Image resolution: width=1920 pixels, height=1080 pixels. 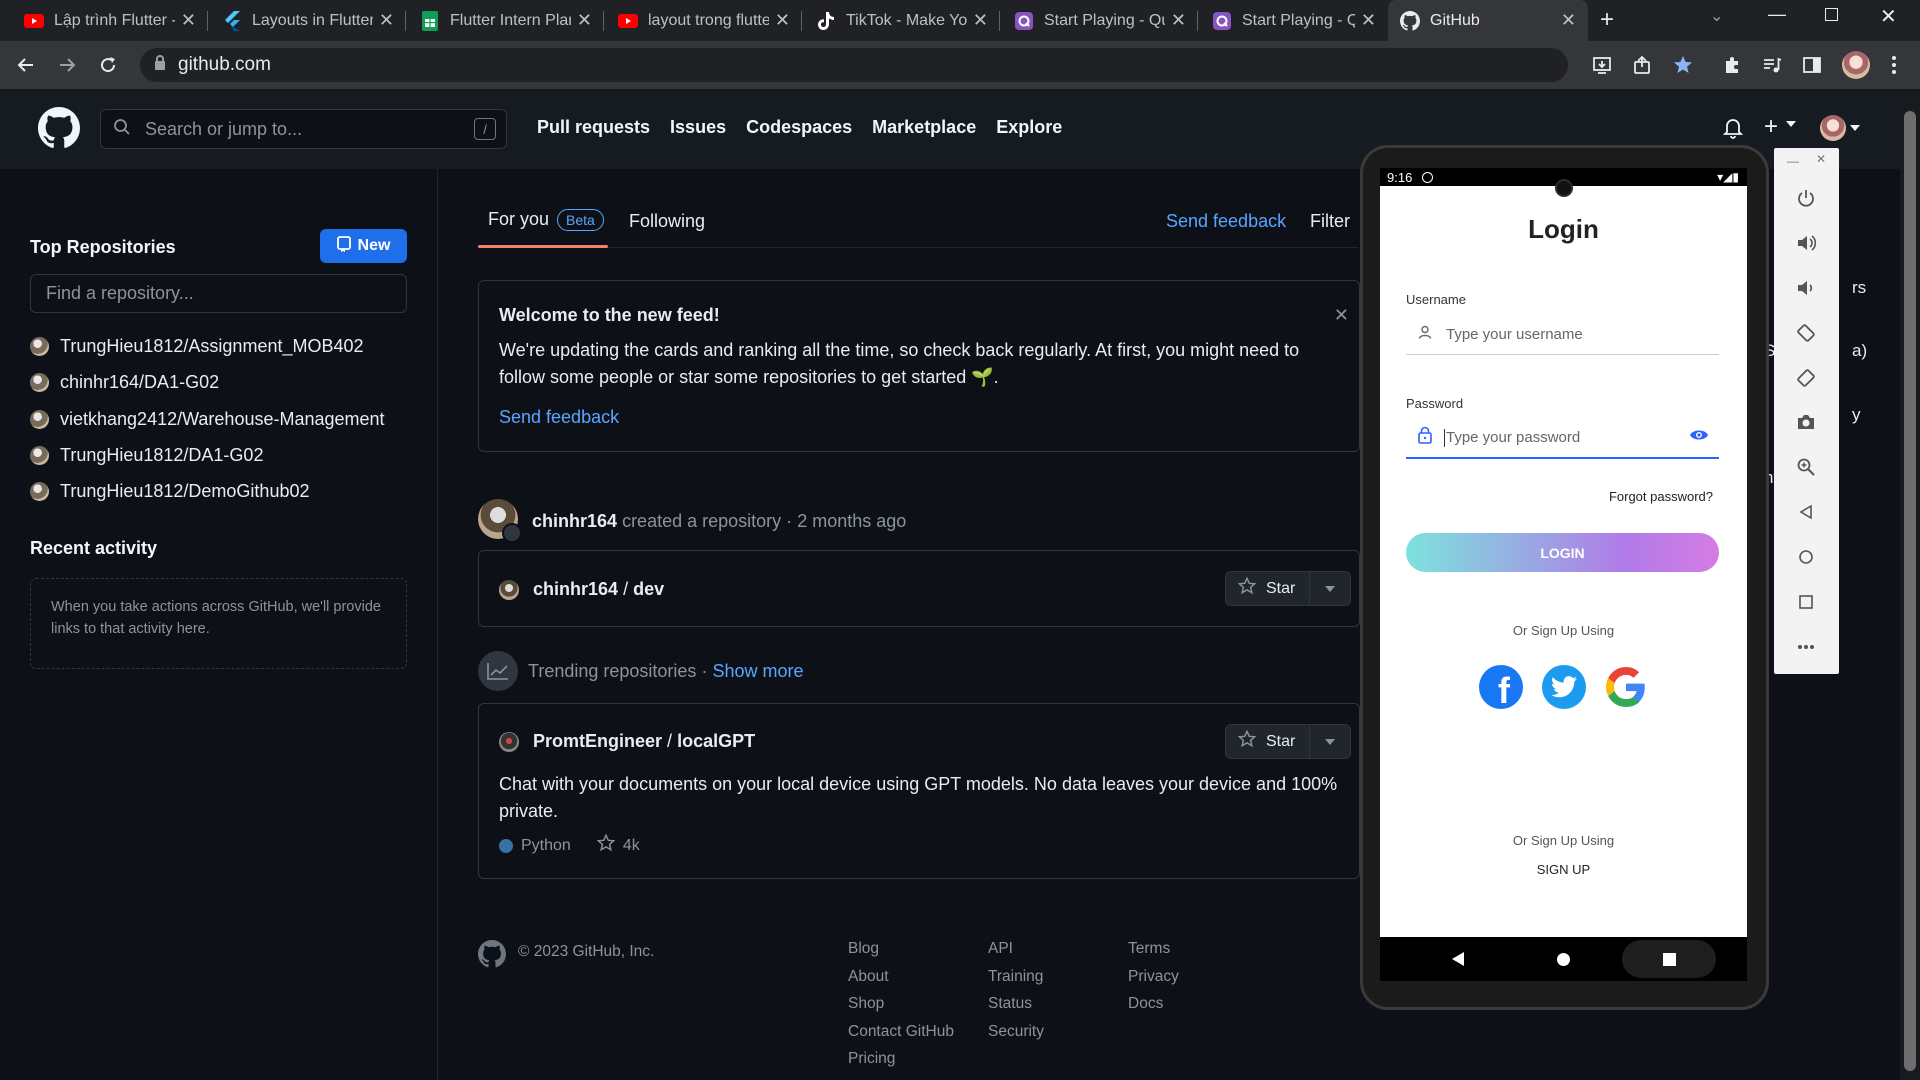 What do you see at coordinates (1341, 315) in the screenshot?
I see `close-icon: ✕` at bounding box center [1341, 315].